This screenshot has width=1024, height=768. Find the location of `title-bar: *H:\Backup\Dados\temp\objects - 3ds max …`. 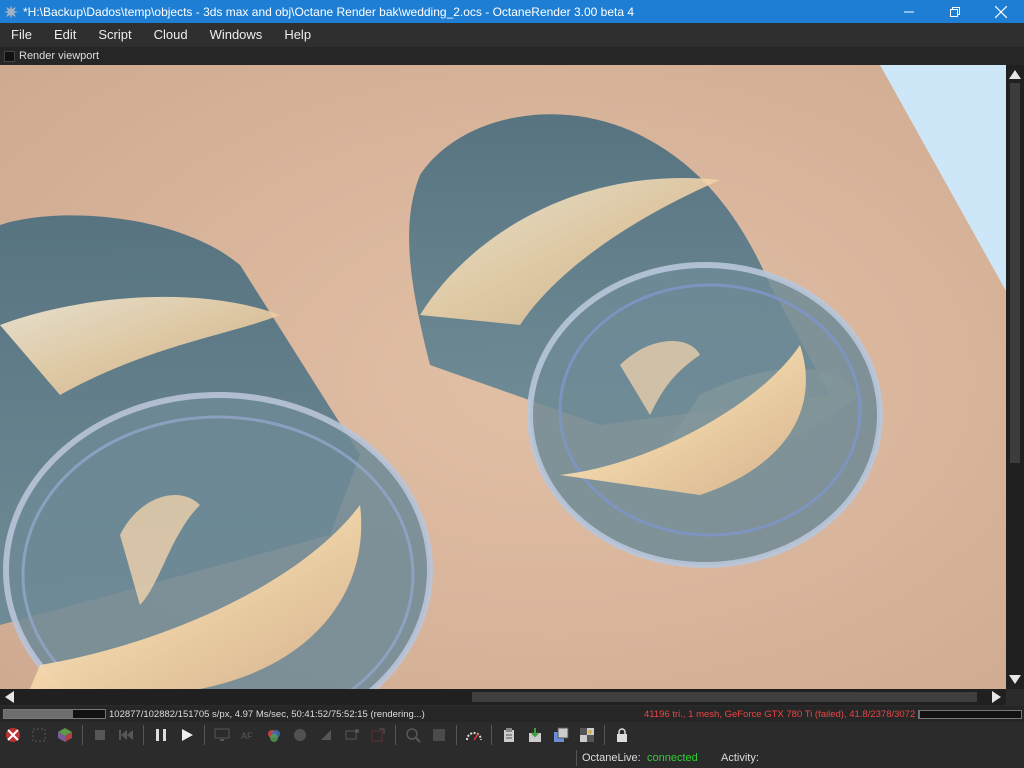

title-bar: *H:\Backup\Dados\temp\objects - 3ds max … is located at coordinates (512, 11).